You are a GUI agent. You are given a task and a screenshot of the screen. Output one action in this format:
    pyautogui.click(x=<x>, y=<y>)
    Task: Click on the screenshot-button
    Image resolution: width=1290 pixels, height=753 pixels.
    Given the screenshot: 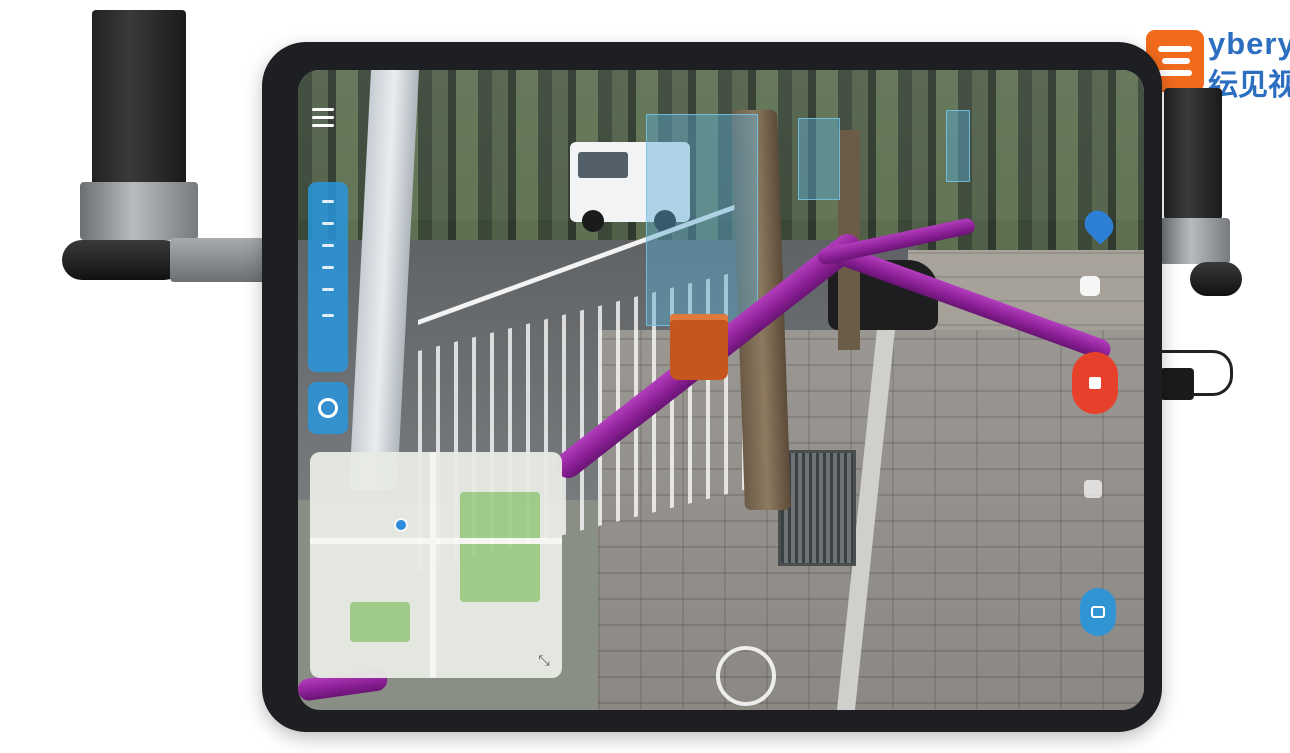 What is the action you would take?
    pyautogui.click(x=1098, y=612)
    